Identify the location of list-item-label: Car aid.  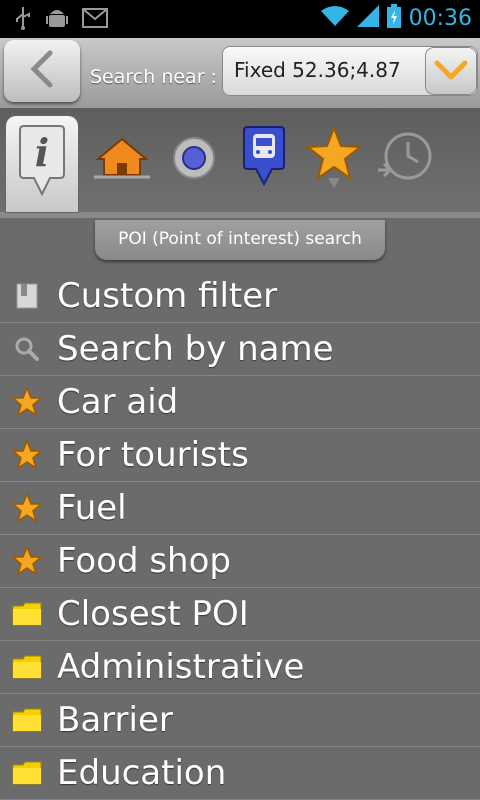
(118, 402).